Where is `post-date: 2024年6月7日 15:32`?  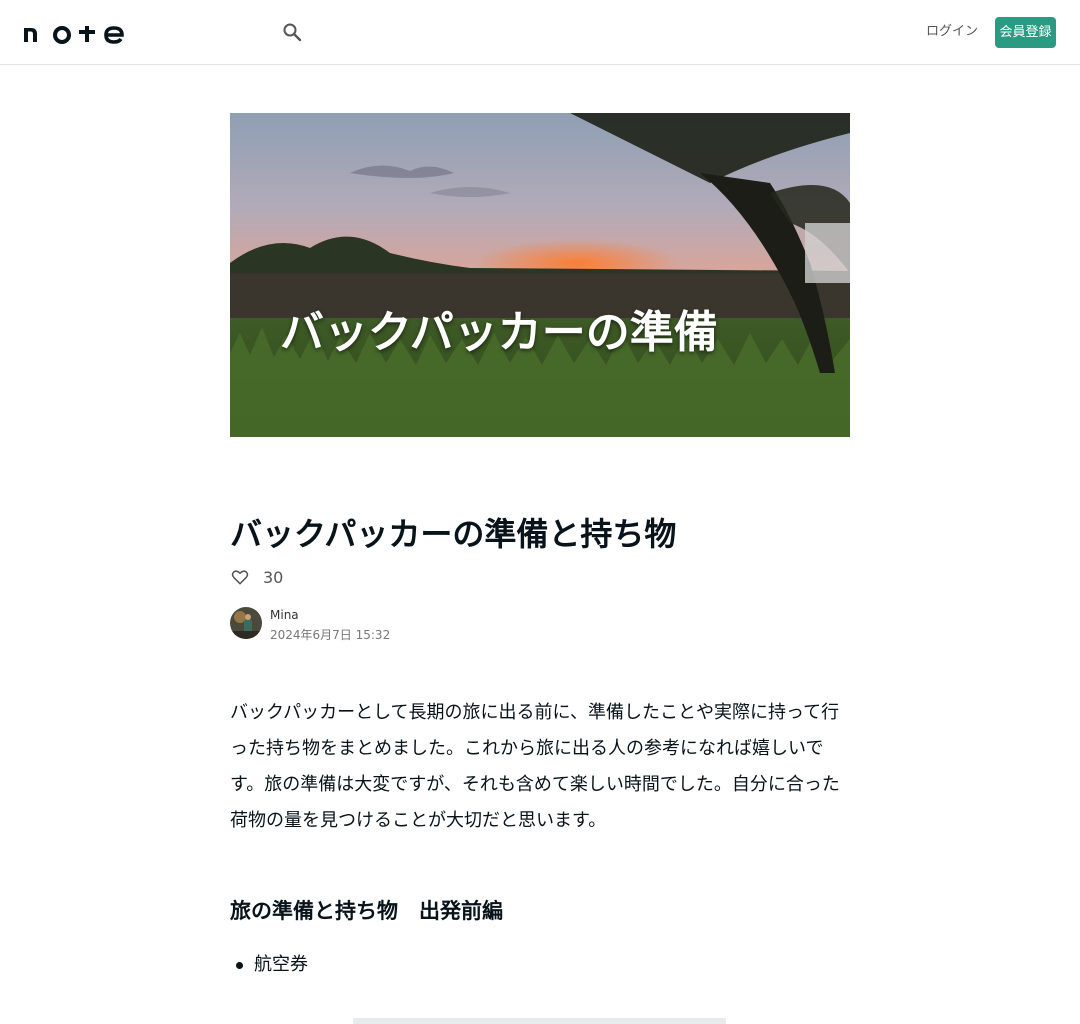
post-date: 2024年6月7日 15:32 is located at coordinates (330, 635).